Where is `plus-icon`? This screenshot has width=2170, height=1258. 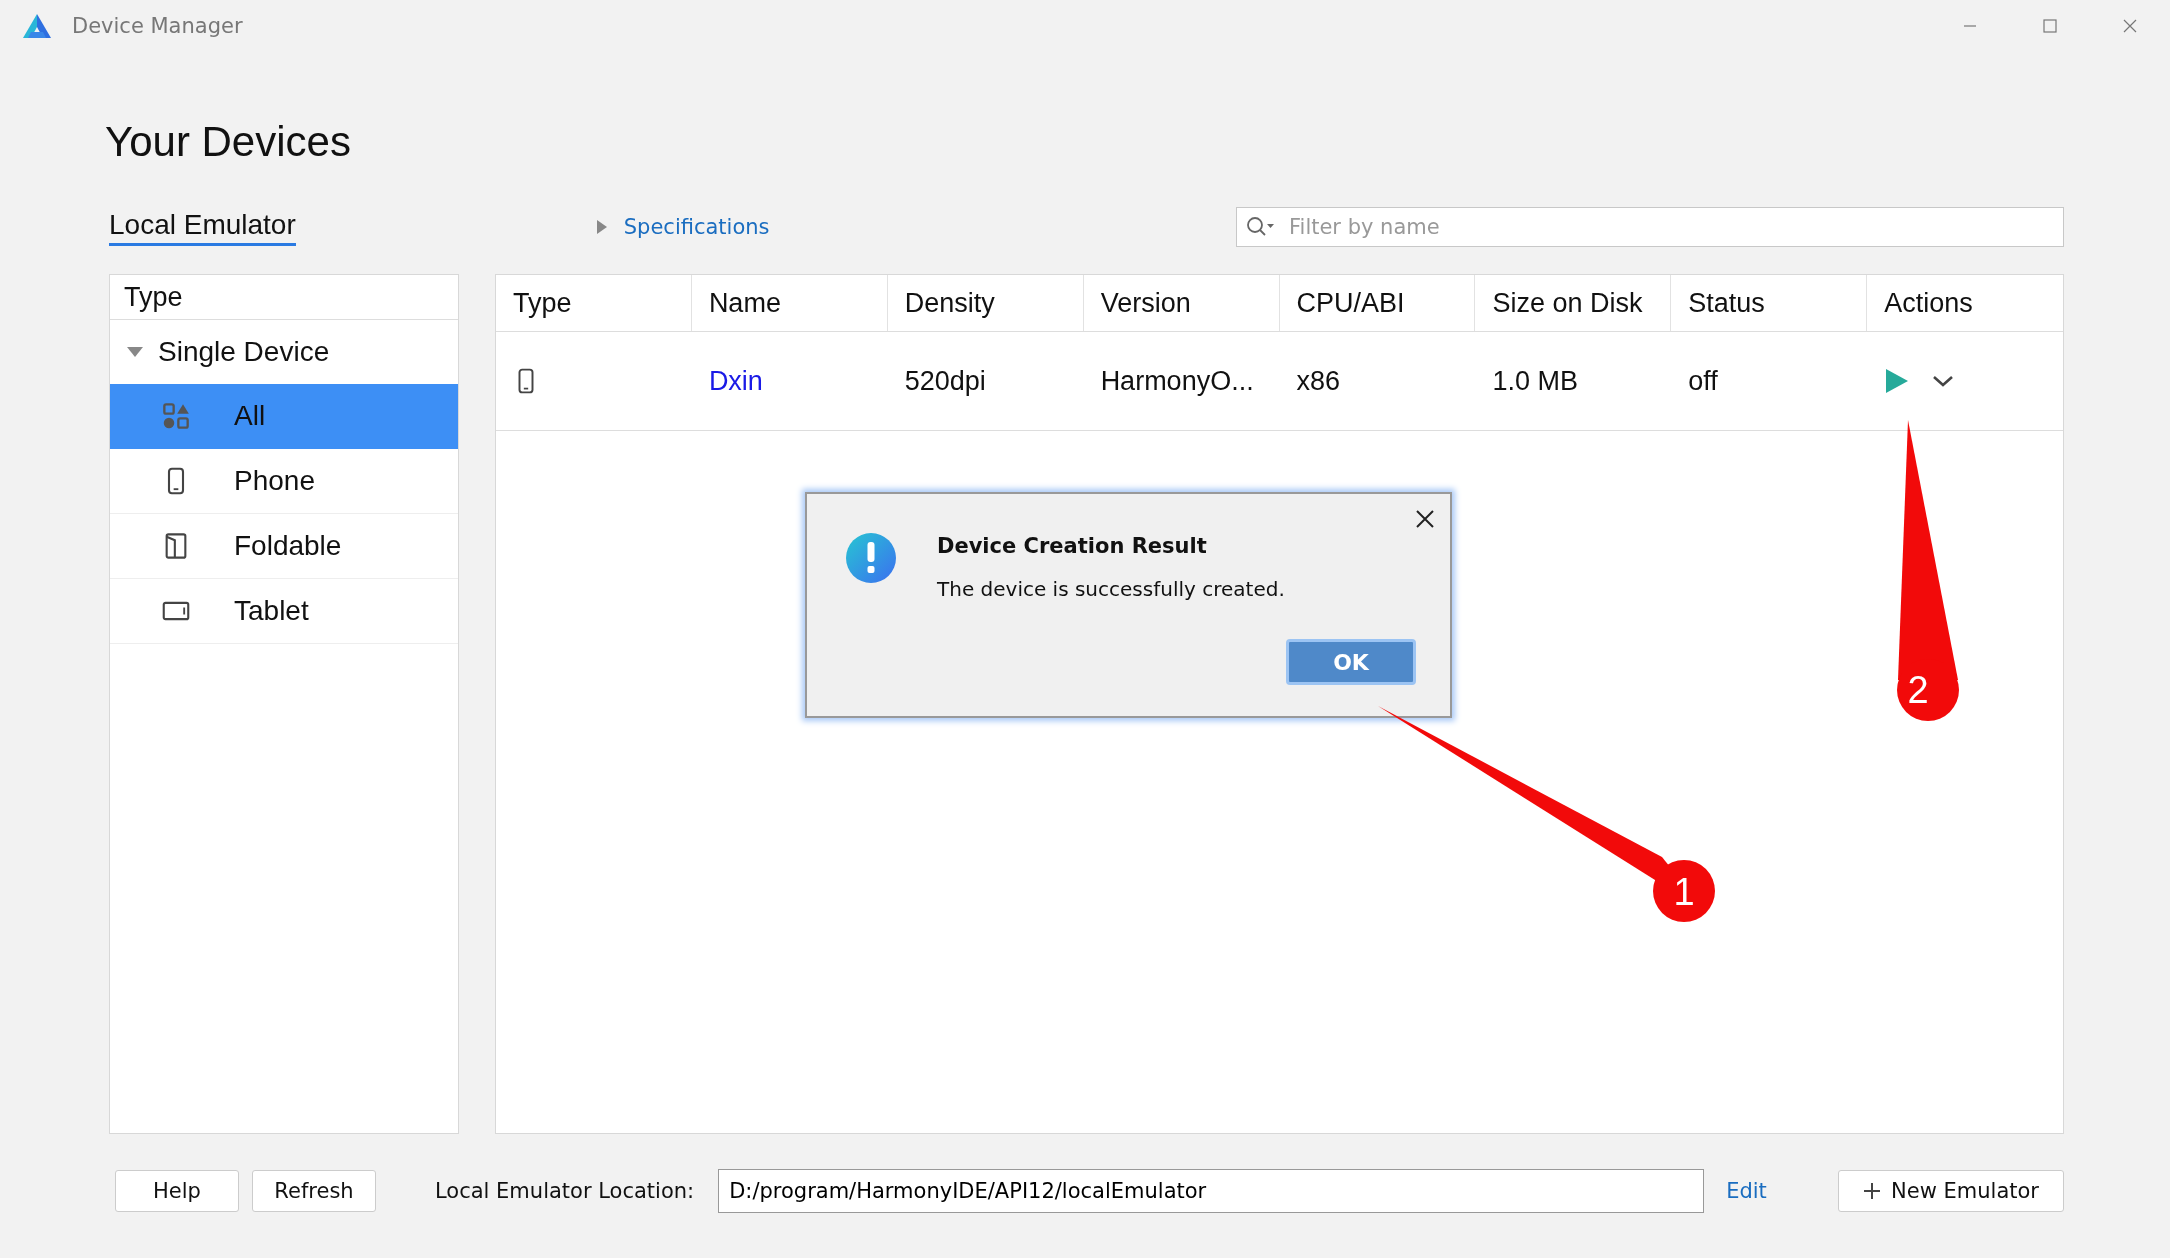
plus-icon is located at coordinates (1872, 1191).